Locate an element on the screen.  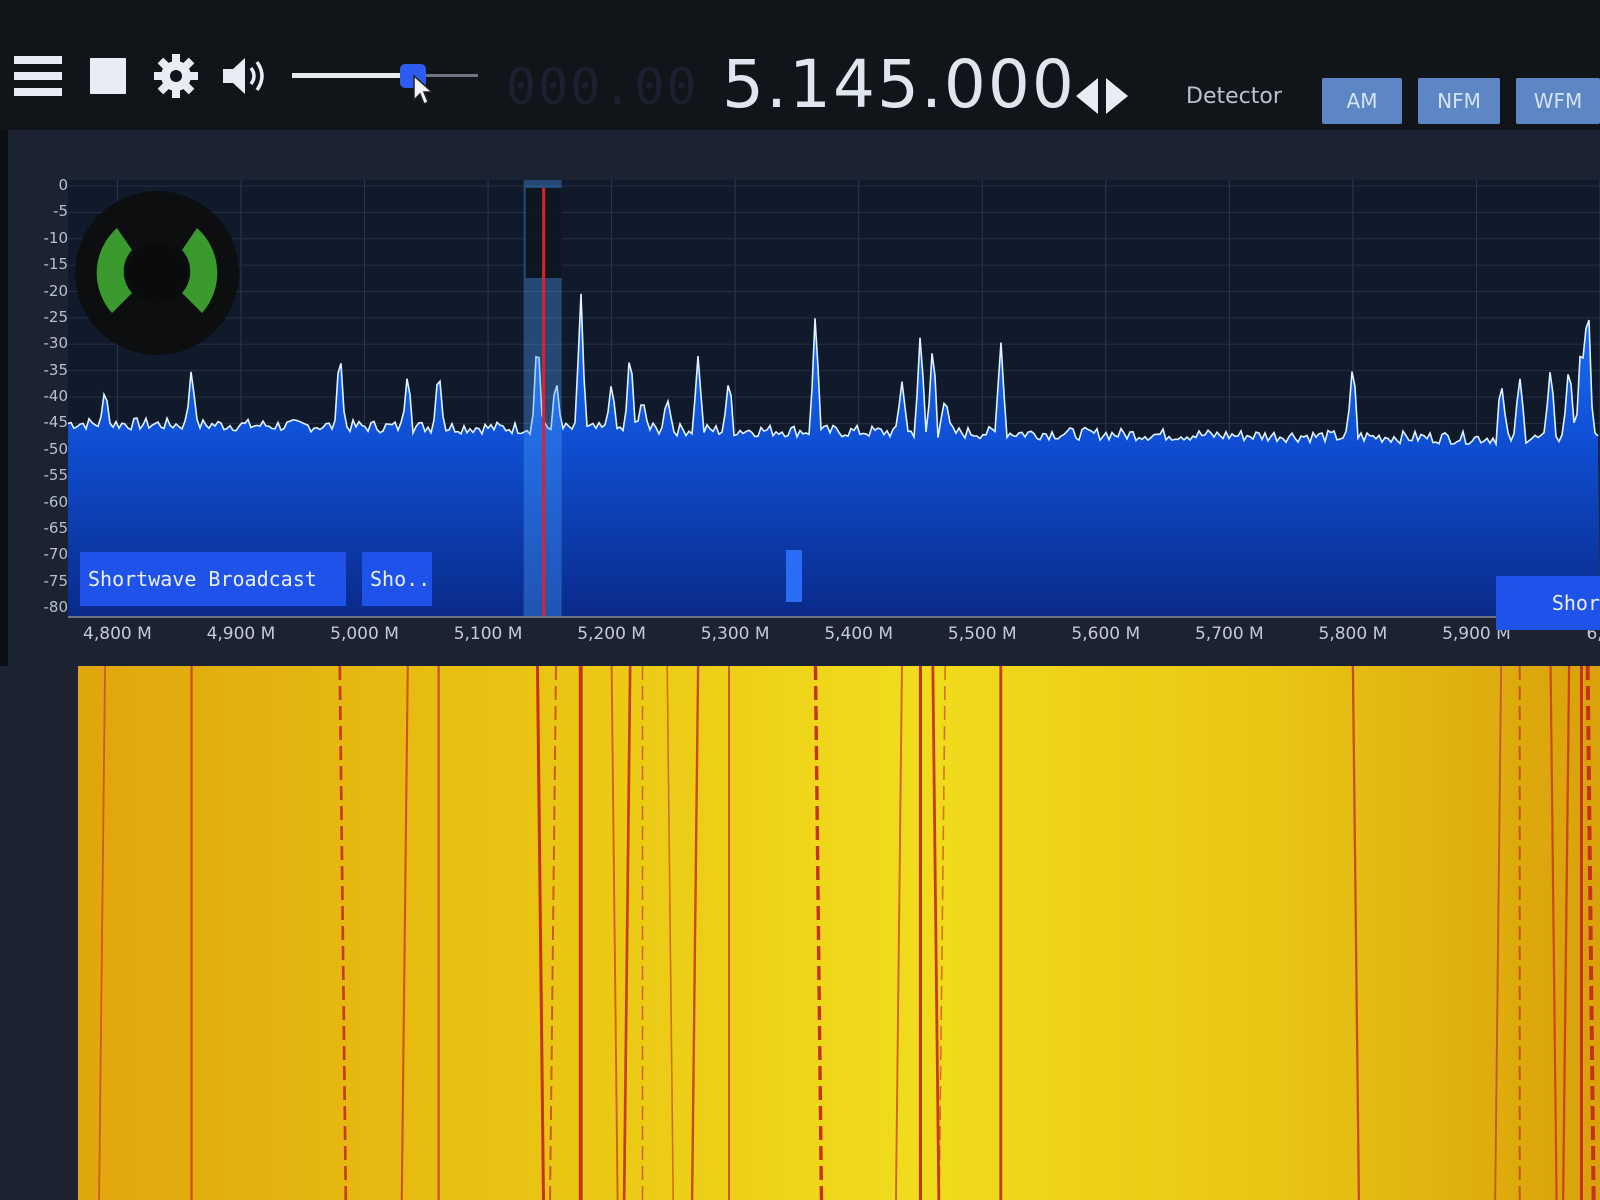
y-tick-label: -10 is located at coordinates (56, 237).